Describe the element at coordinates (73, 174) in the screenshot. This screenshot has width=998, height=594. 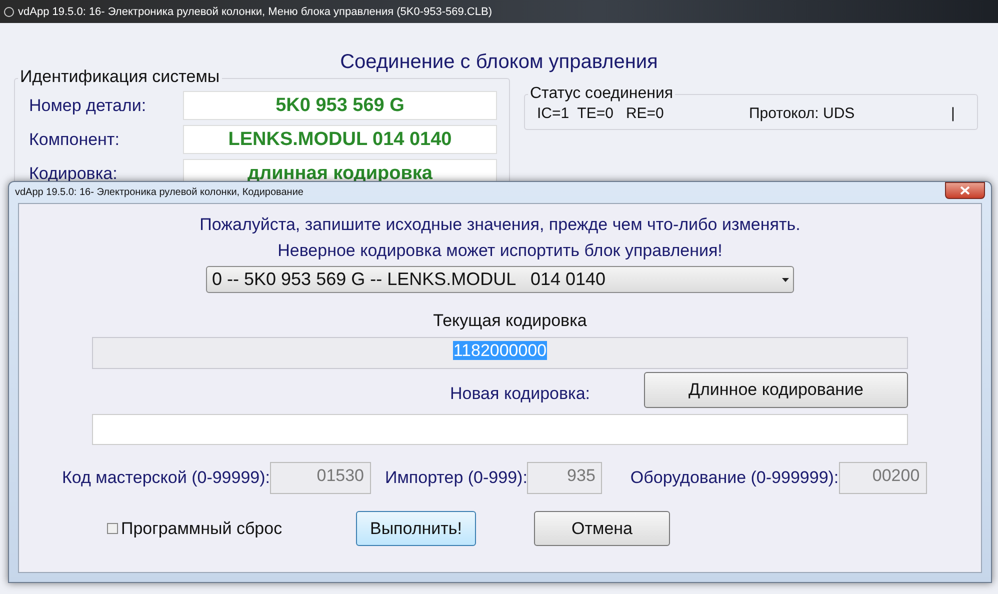
I see `field-label: Кодировка:` at that location.